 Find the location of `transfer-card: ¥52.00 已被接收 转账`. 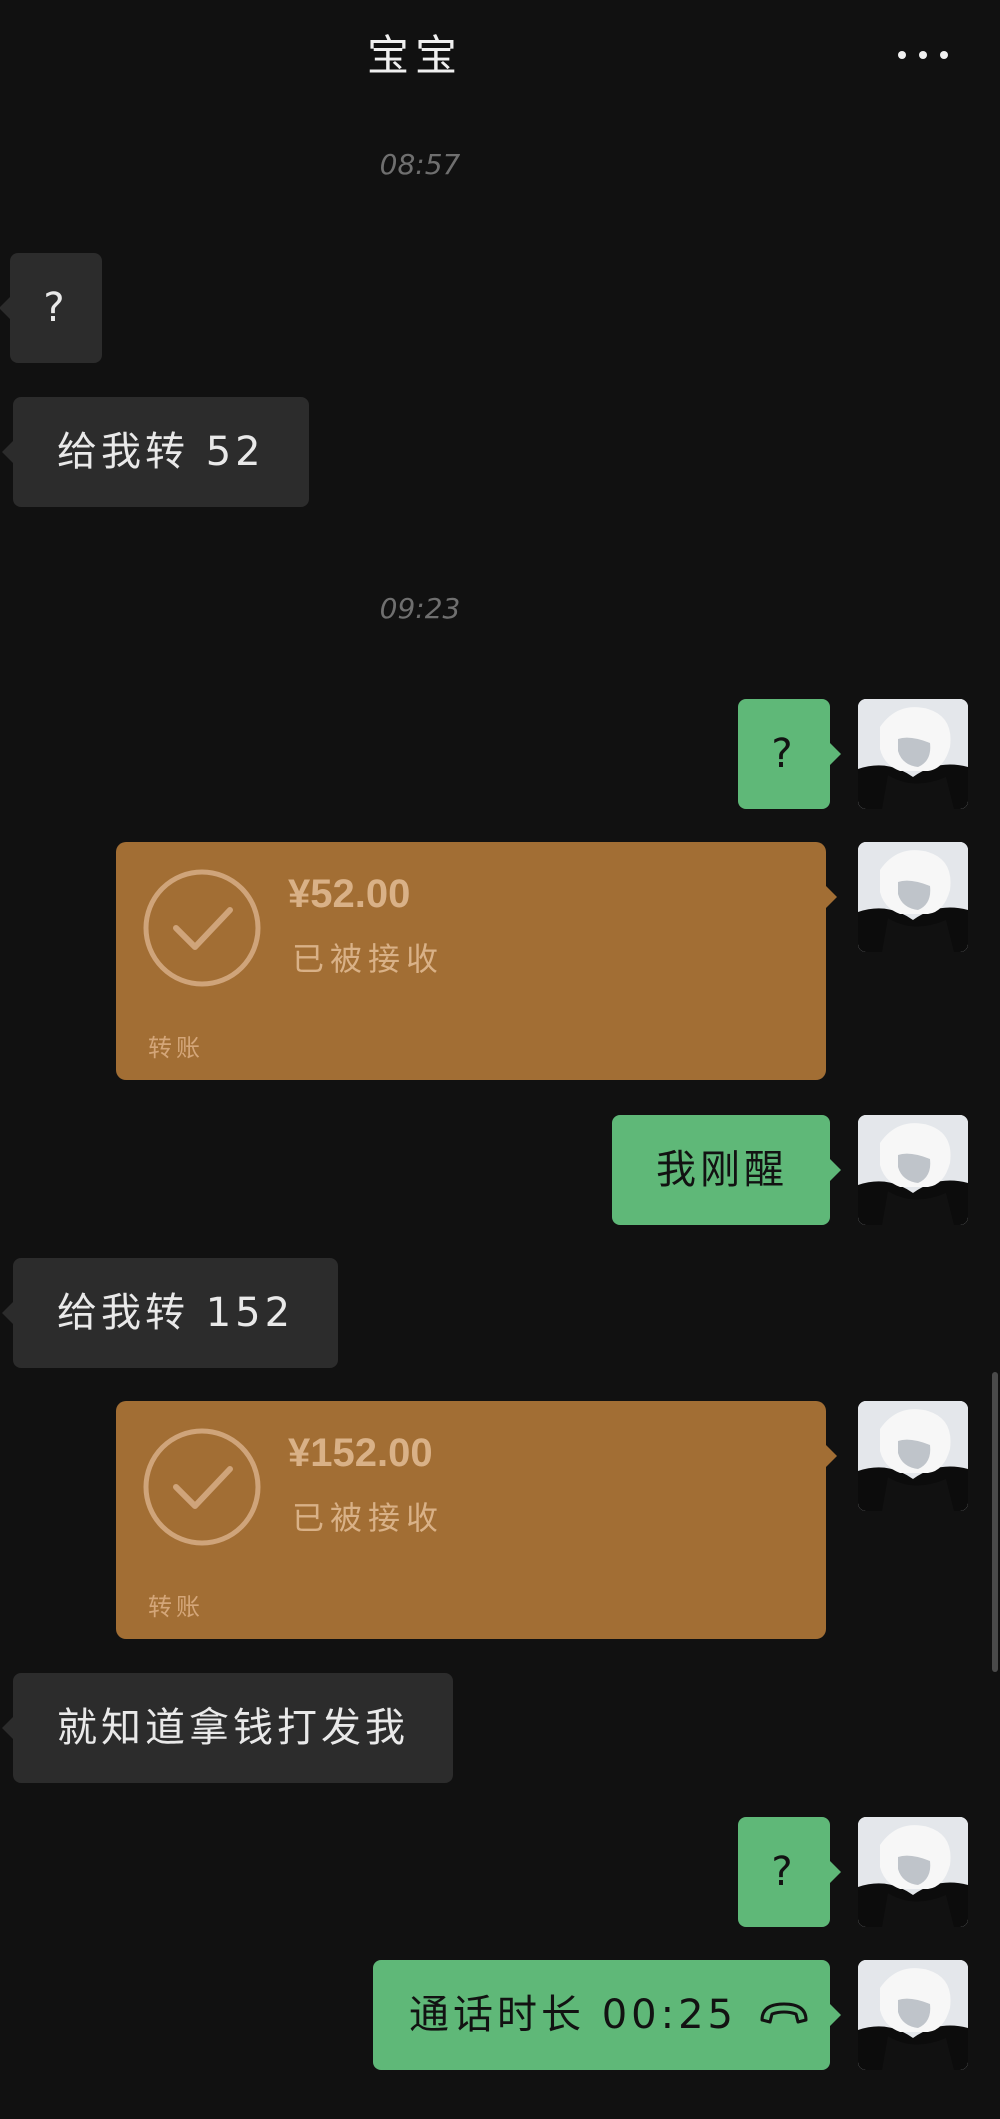

transfer-card: ¥52.00 已被接收 转账 is located at coordinates (476, 961).